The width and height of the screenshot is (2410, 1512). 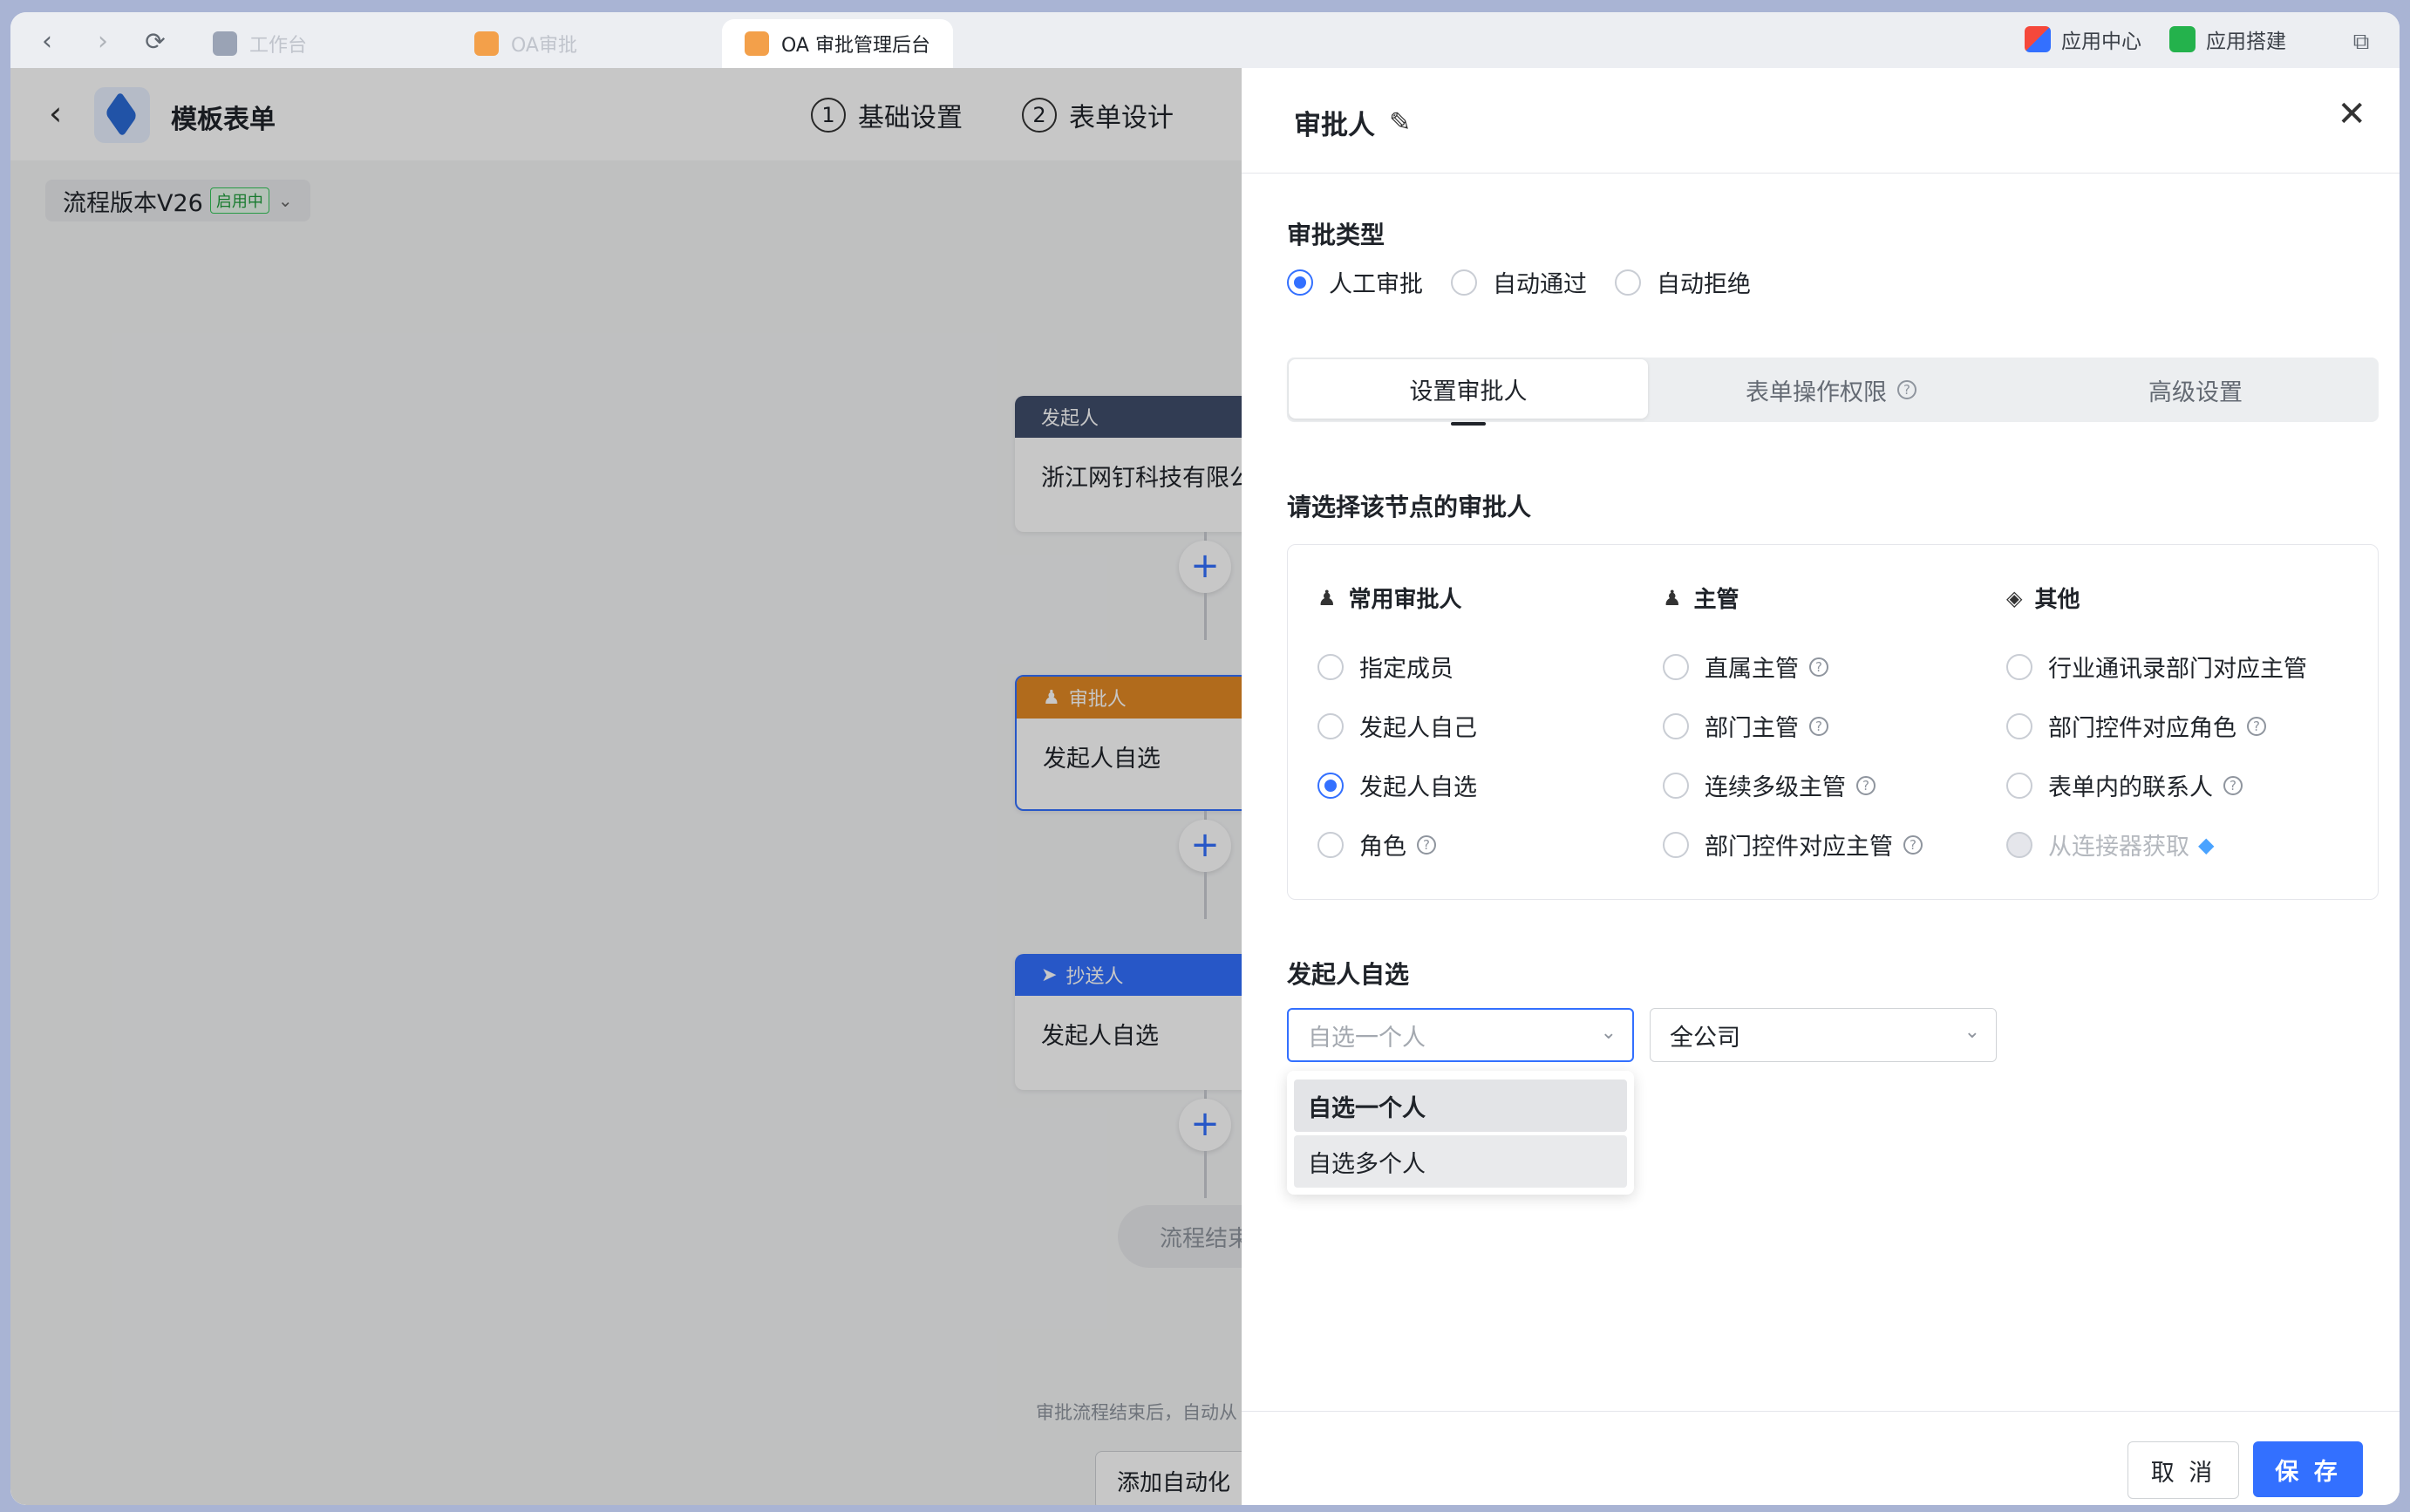 I want to click on drawer-header: 审批人 ✎ ✕, so click(x=1821, y=121).